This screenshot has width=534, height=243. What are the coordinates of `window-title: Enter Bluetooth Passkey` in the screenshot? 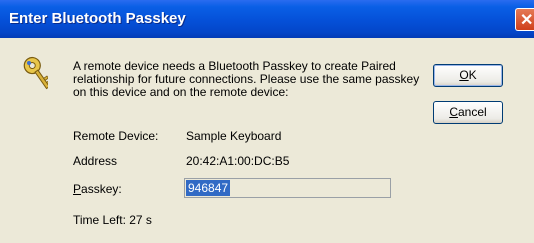 It's located at (97, 18).